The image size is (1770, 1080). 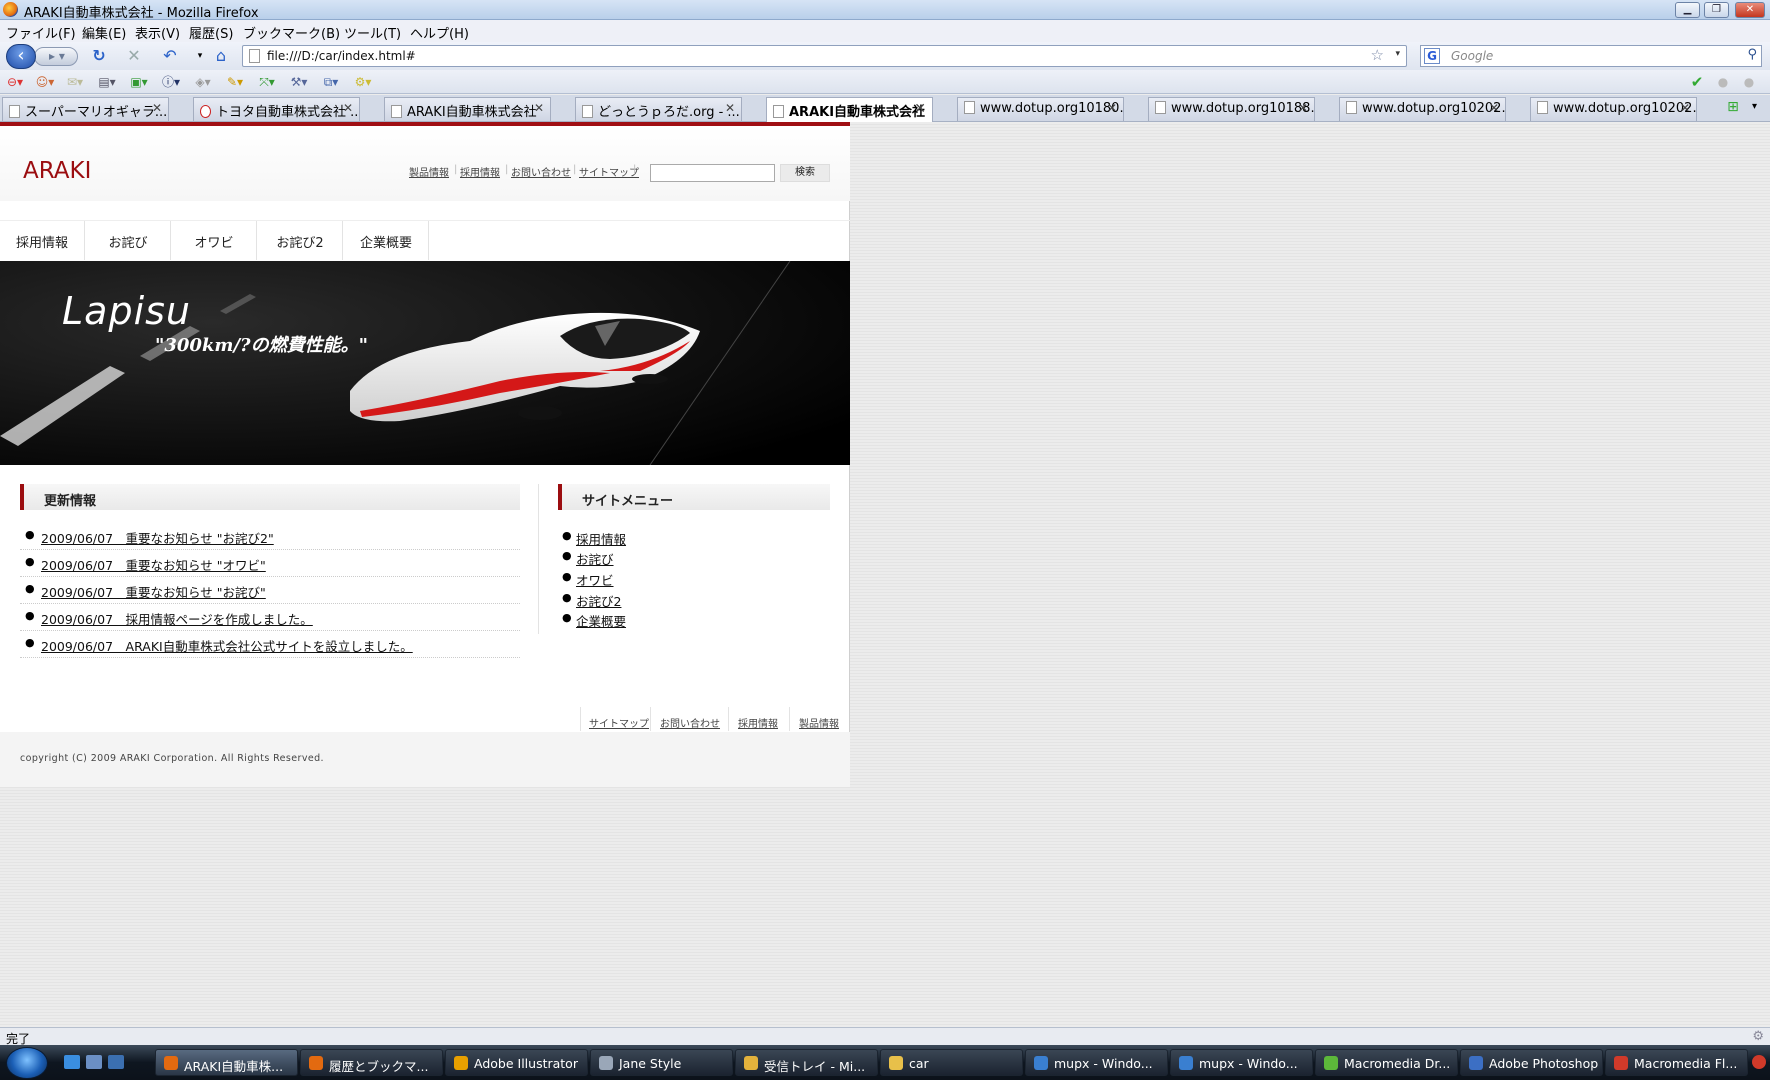 What do you see at coordinates (363, 82) in the screenshot?
I see `options-icon: ⚙▾` at bounding box center [363, 82].